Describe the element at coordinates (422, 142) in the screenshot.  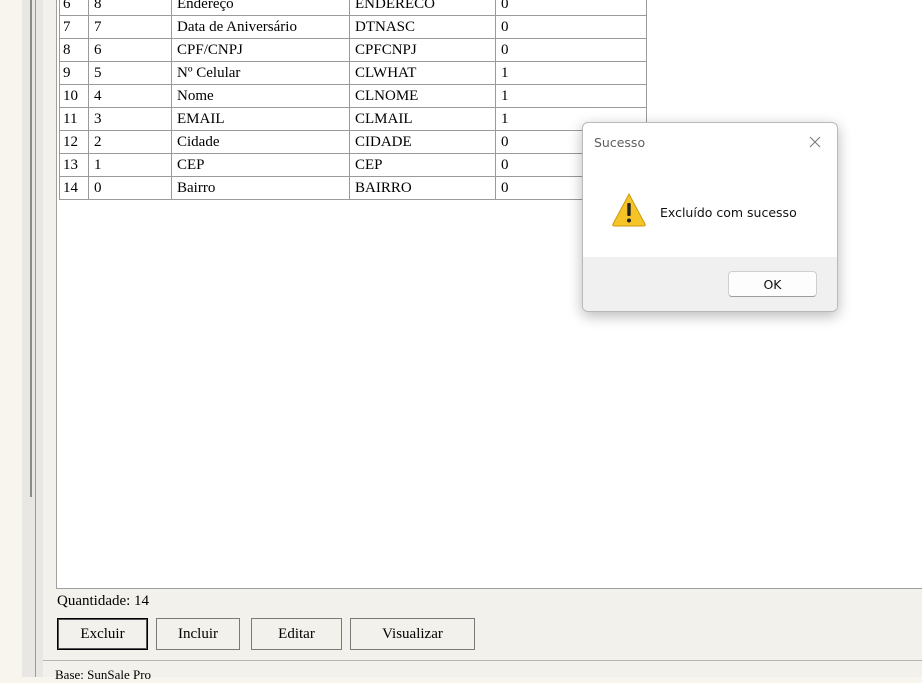
I see `table-cell: CIDADE` at that location.